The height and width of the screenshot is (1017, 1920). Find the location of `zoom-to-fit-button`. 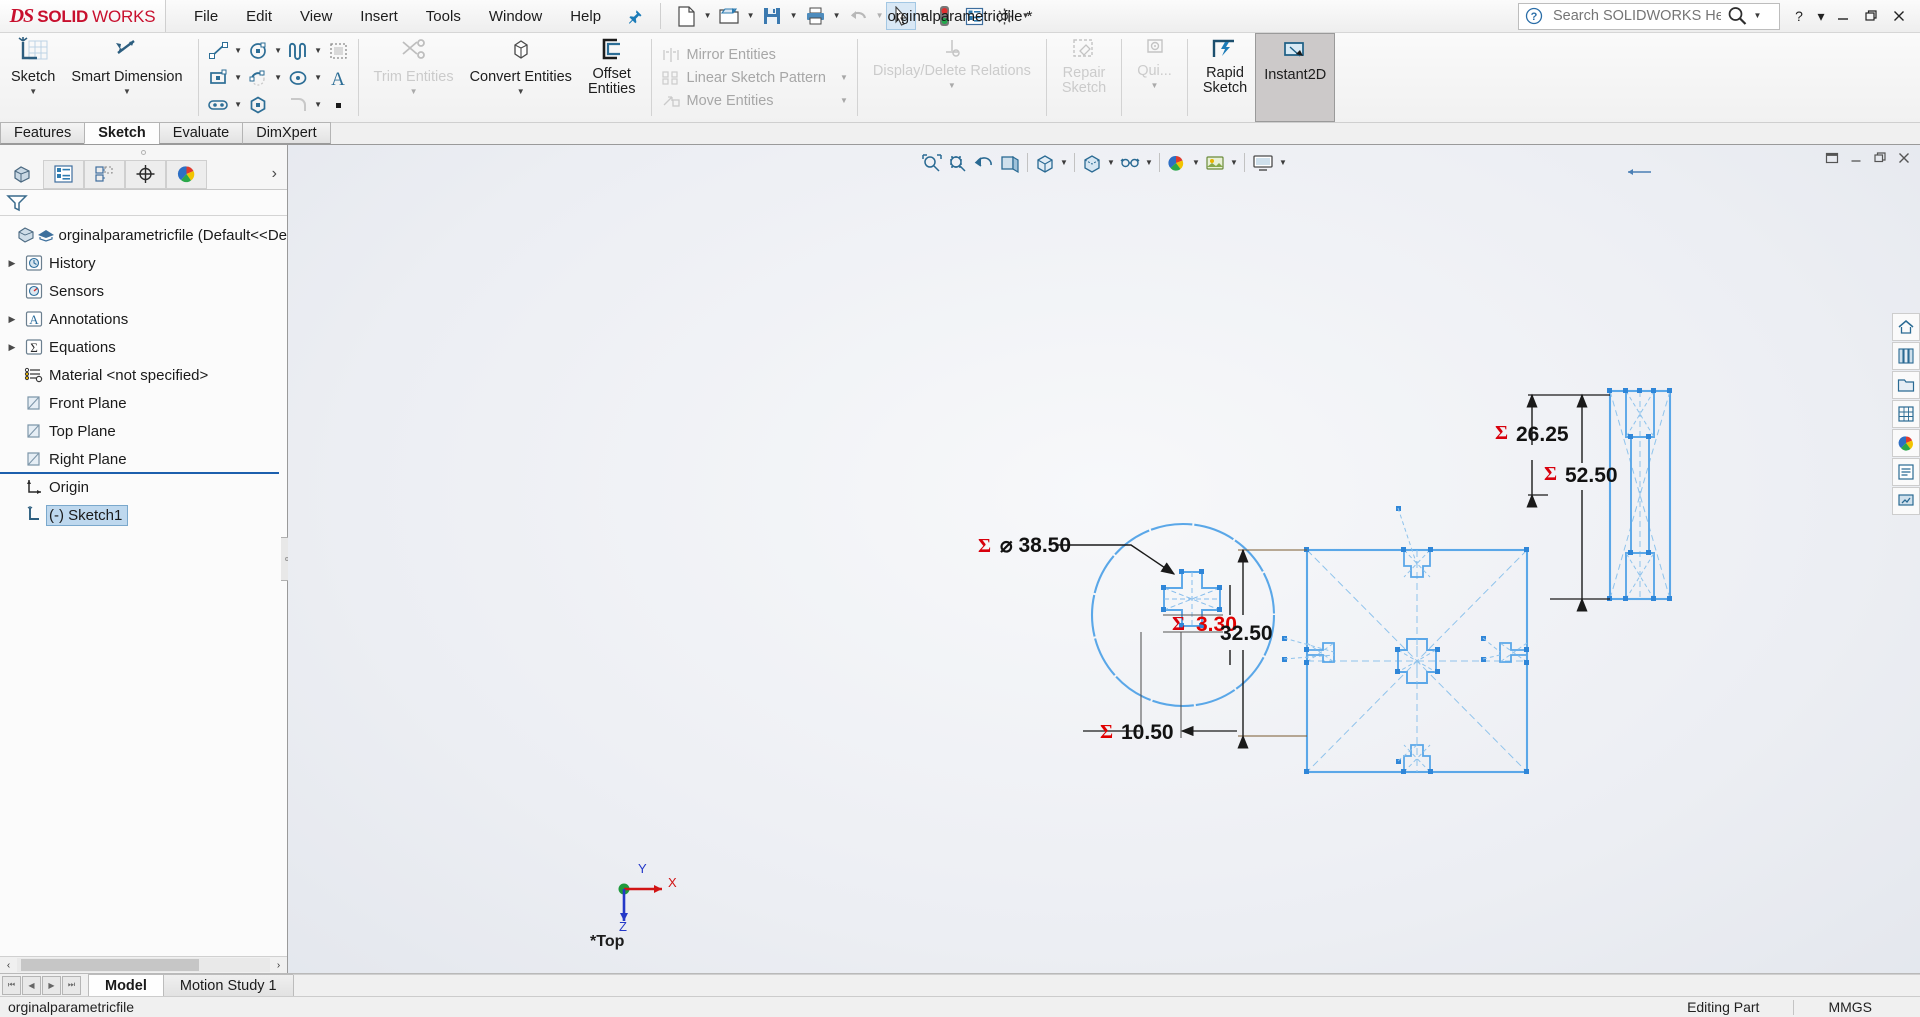

zoom-to-fit-button is located at coordinates (932, 162).